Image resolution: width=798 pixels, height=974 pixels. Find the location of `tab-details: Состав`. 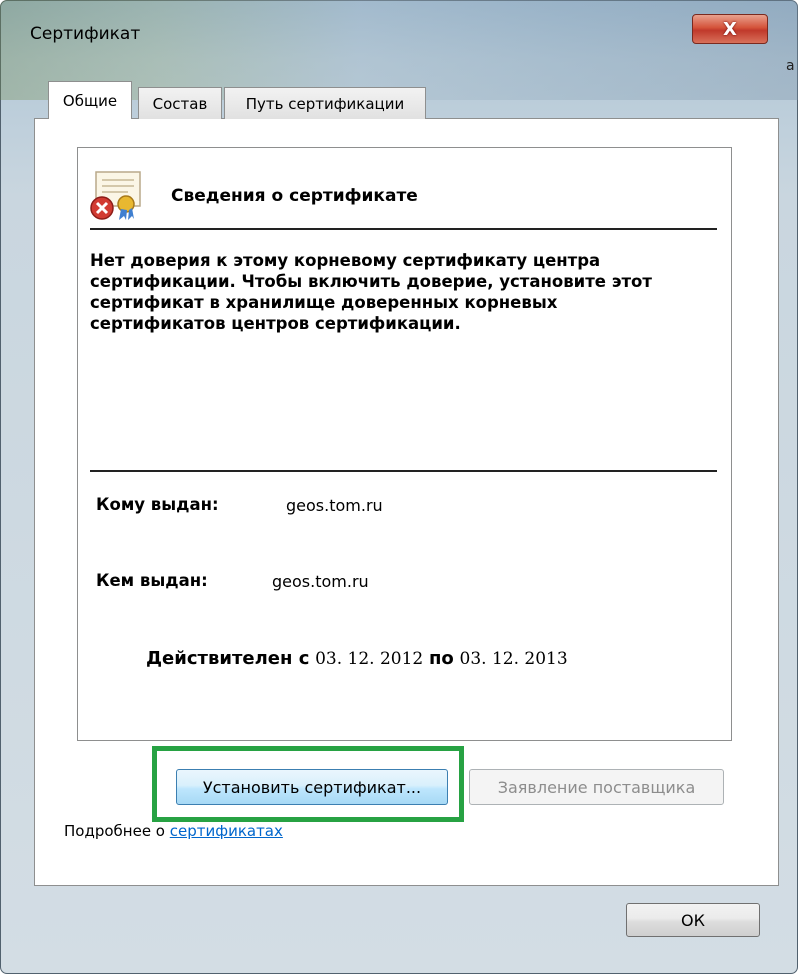

tab-details: Состав is located at coordinates (180, 103).